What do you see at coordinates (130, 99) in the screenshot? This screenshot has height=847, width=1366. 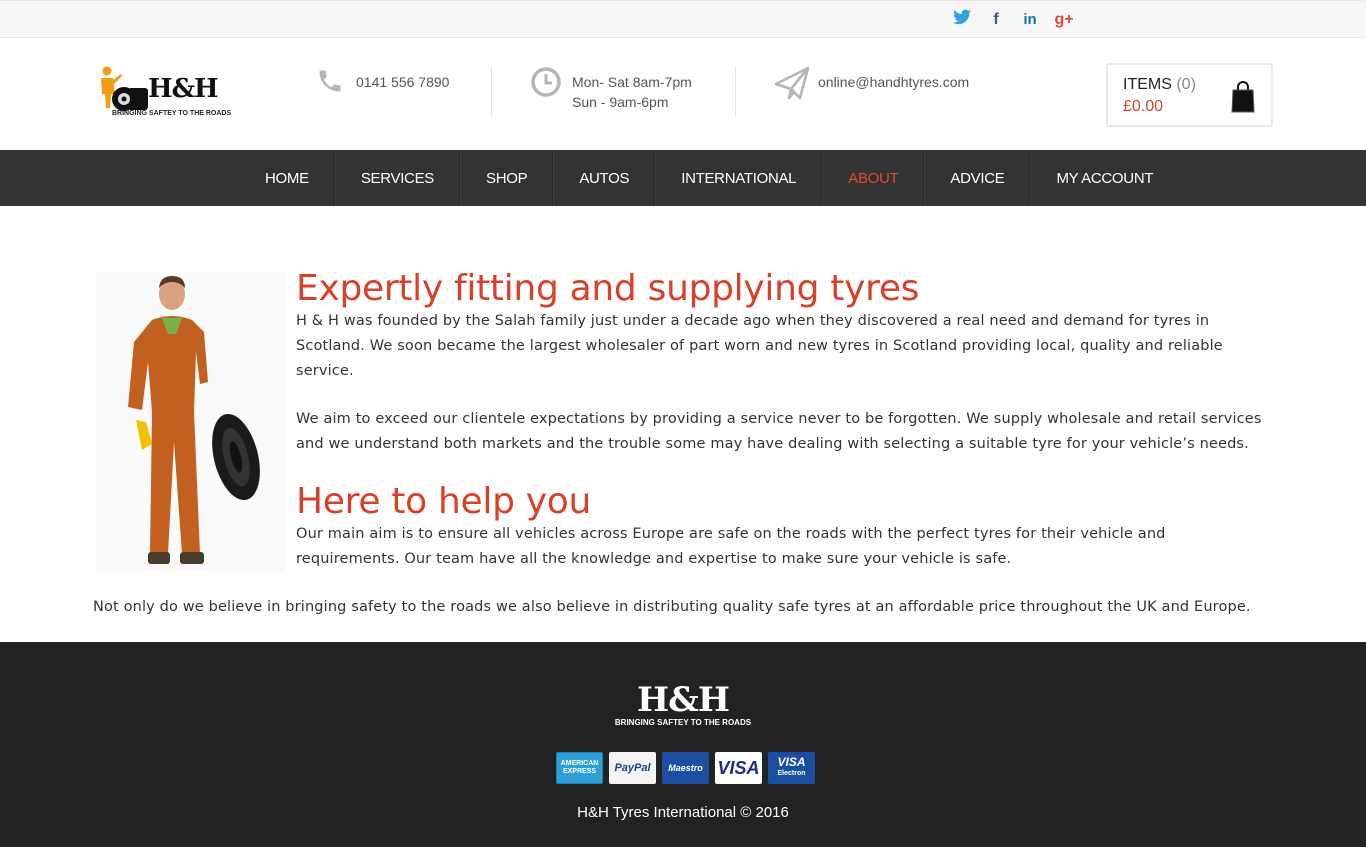 I see `logo-tyre-icon` at bounding box center [130, 99].